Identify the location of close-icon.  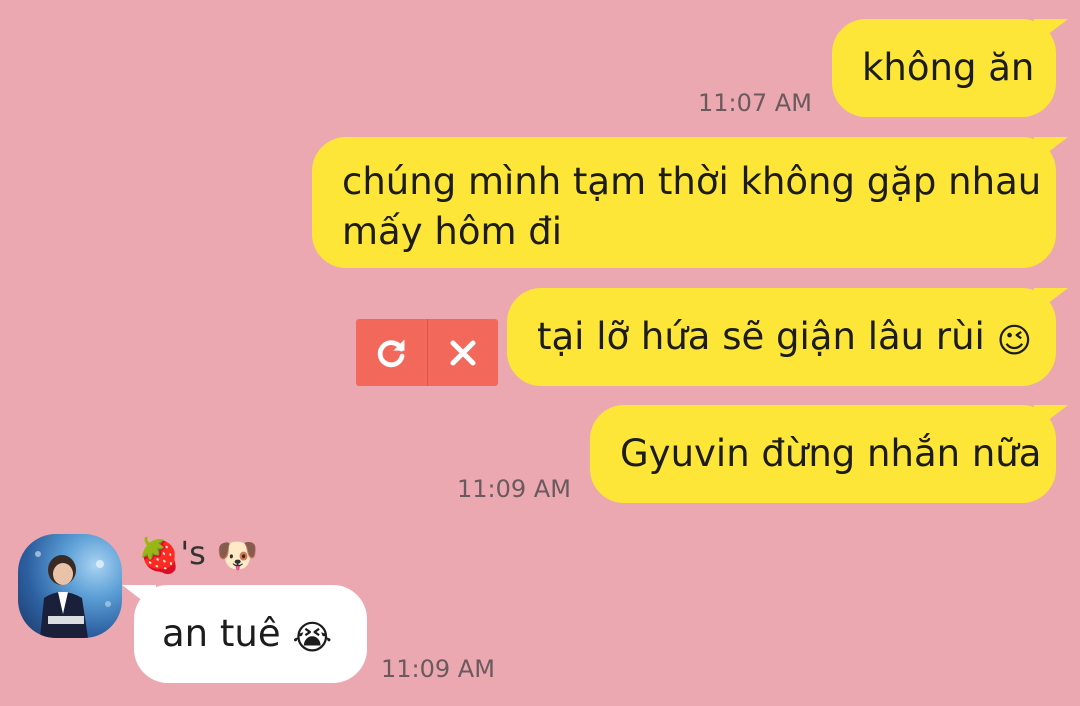
(463, 352).